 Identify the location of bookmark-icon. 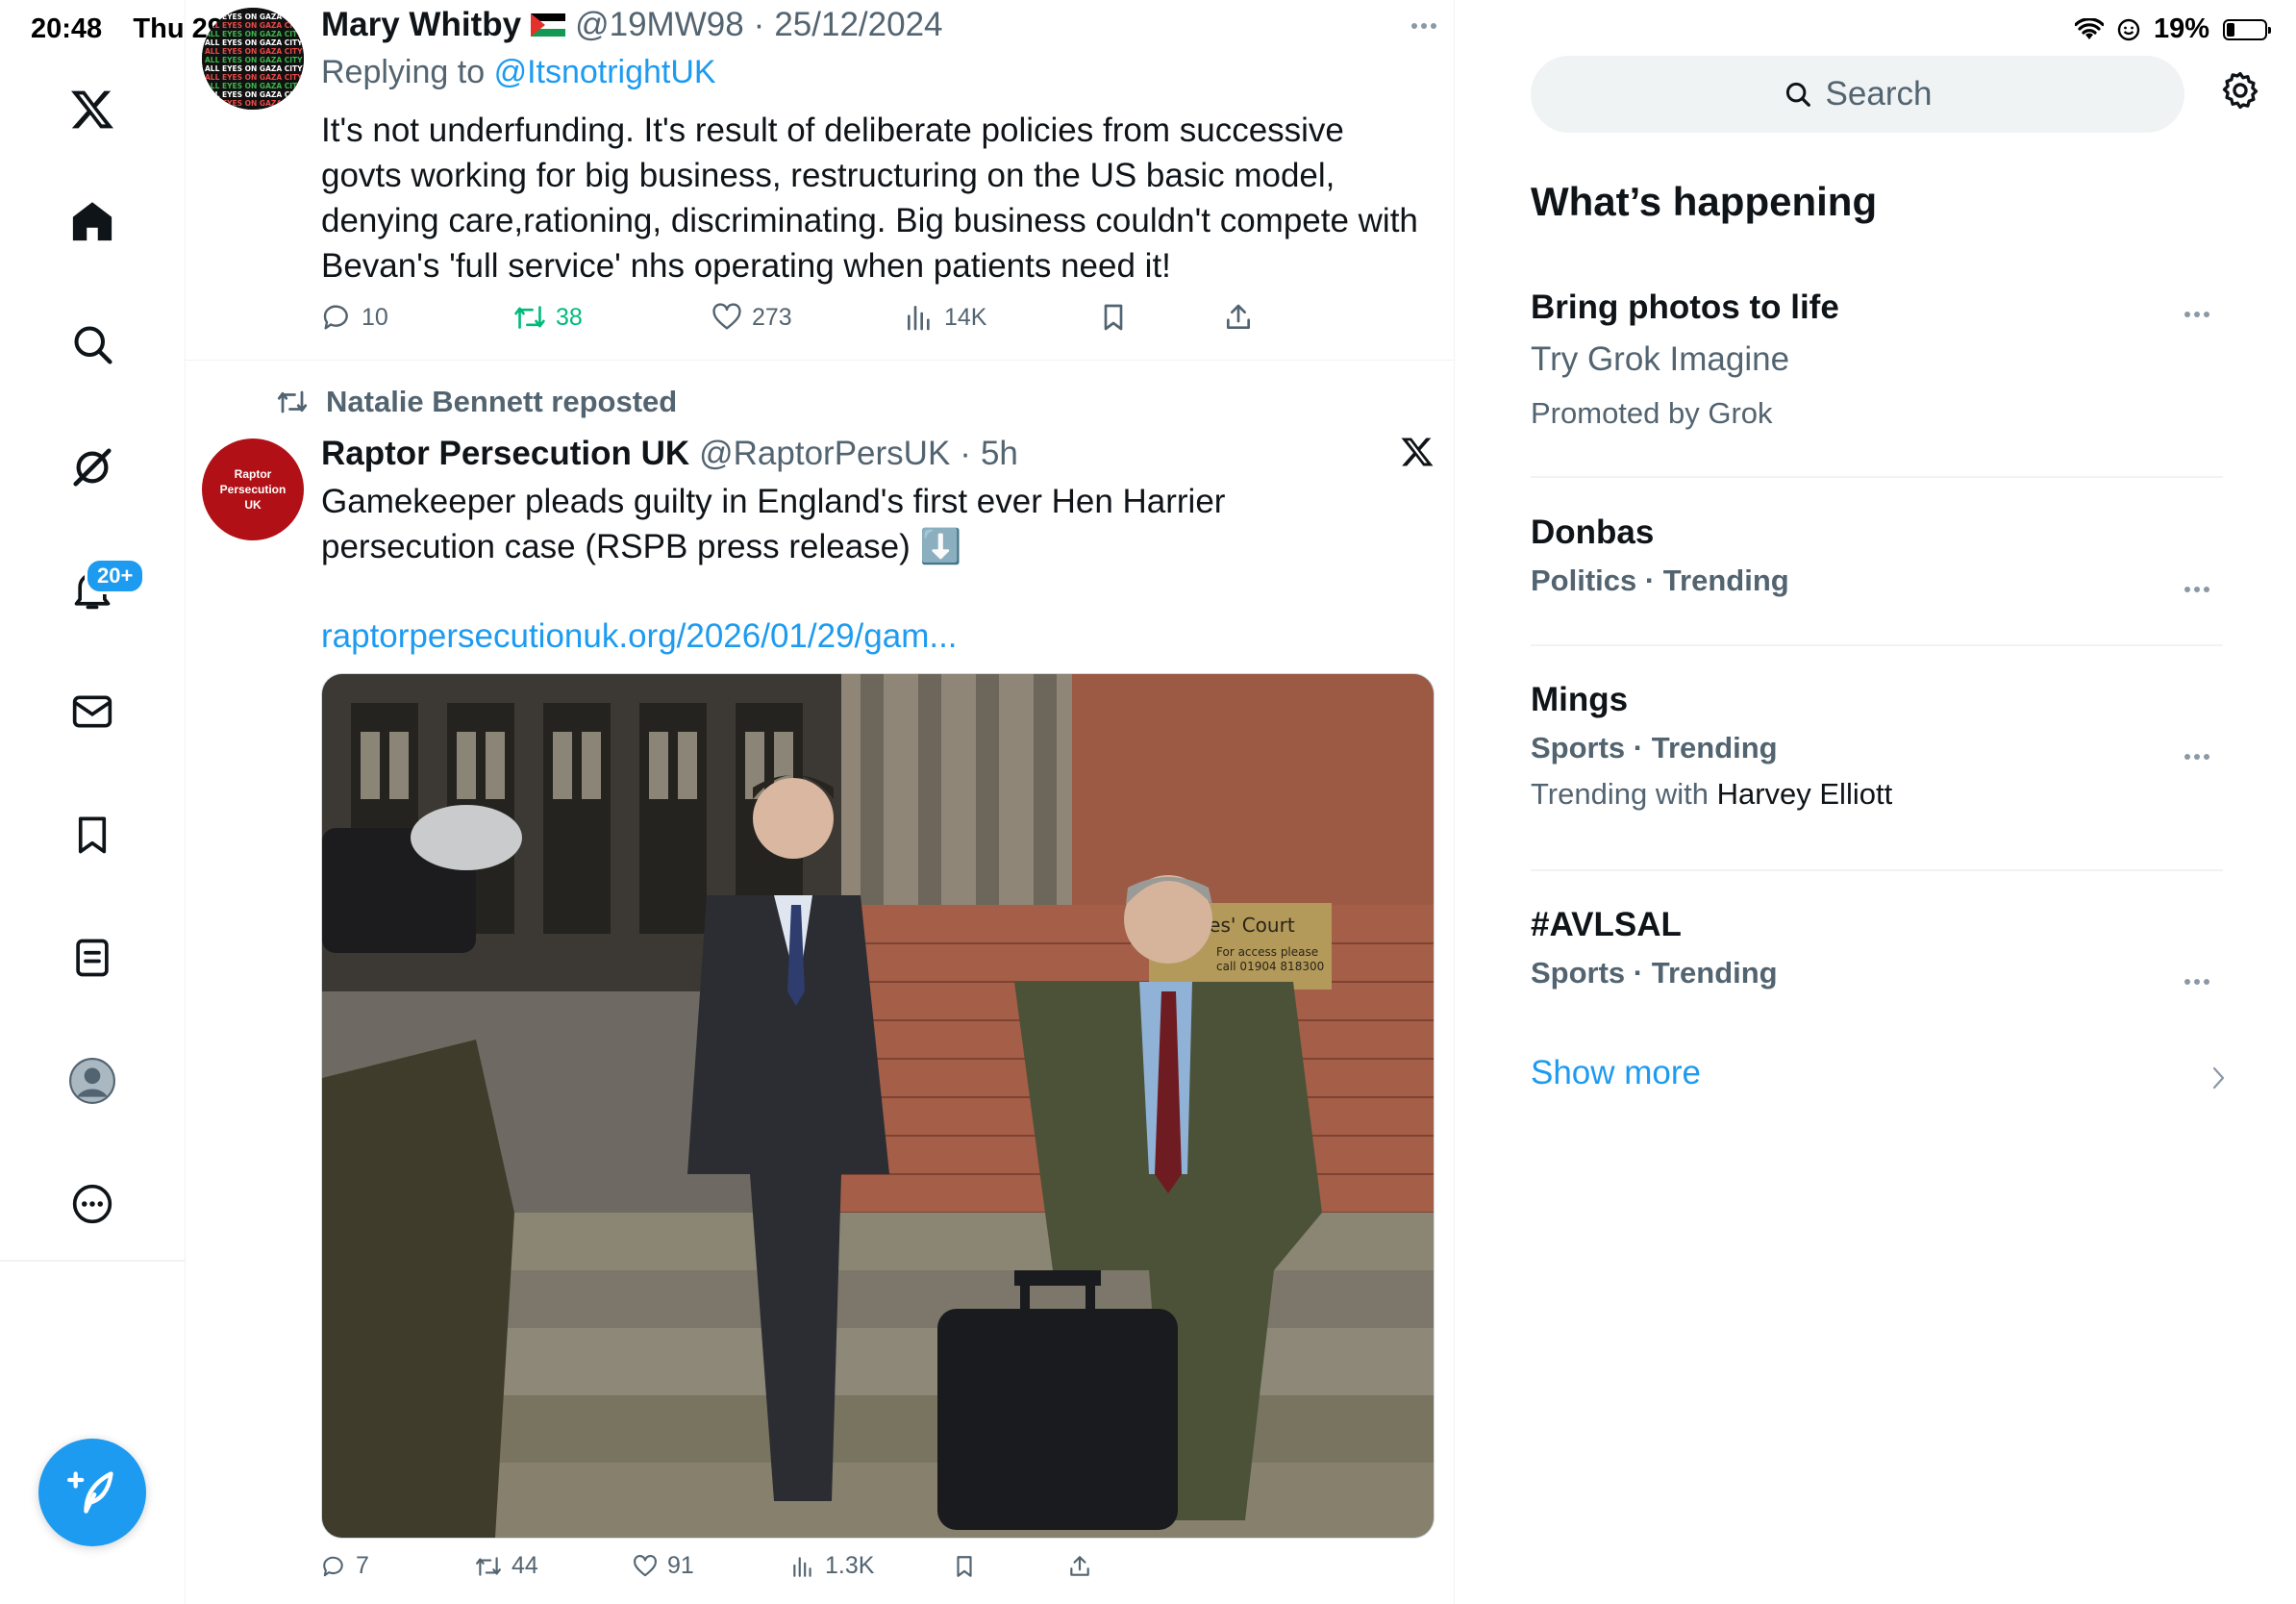
(964, 1566).